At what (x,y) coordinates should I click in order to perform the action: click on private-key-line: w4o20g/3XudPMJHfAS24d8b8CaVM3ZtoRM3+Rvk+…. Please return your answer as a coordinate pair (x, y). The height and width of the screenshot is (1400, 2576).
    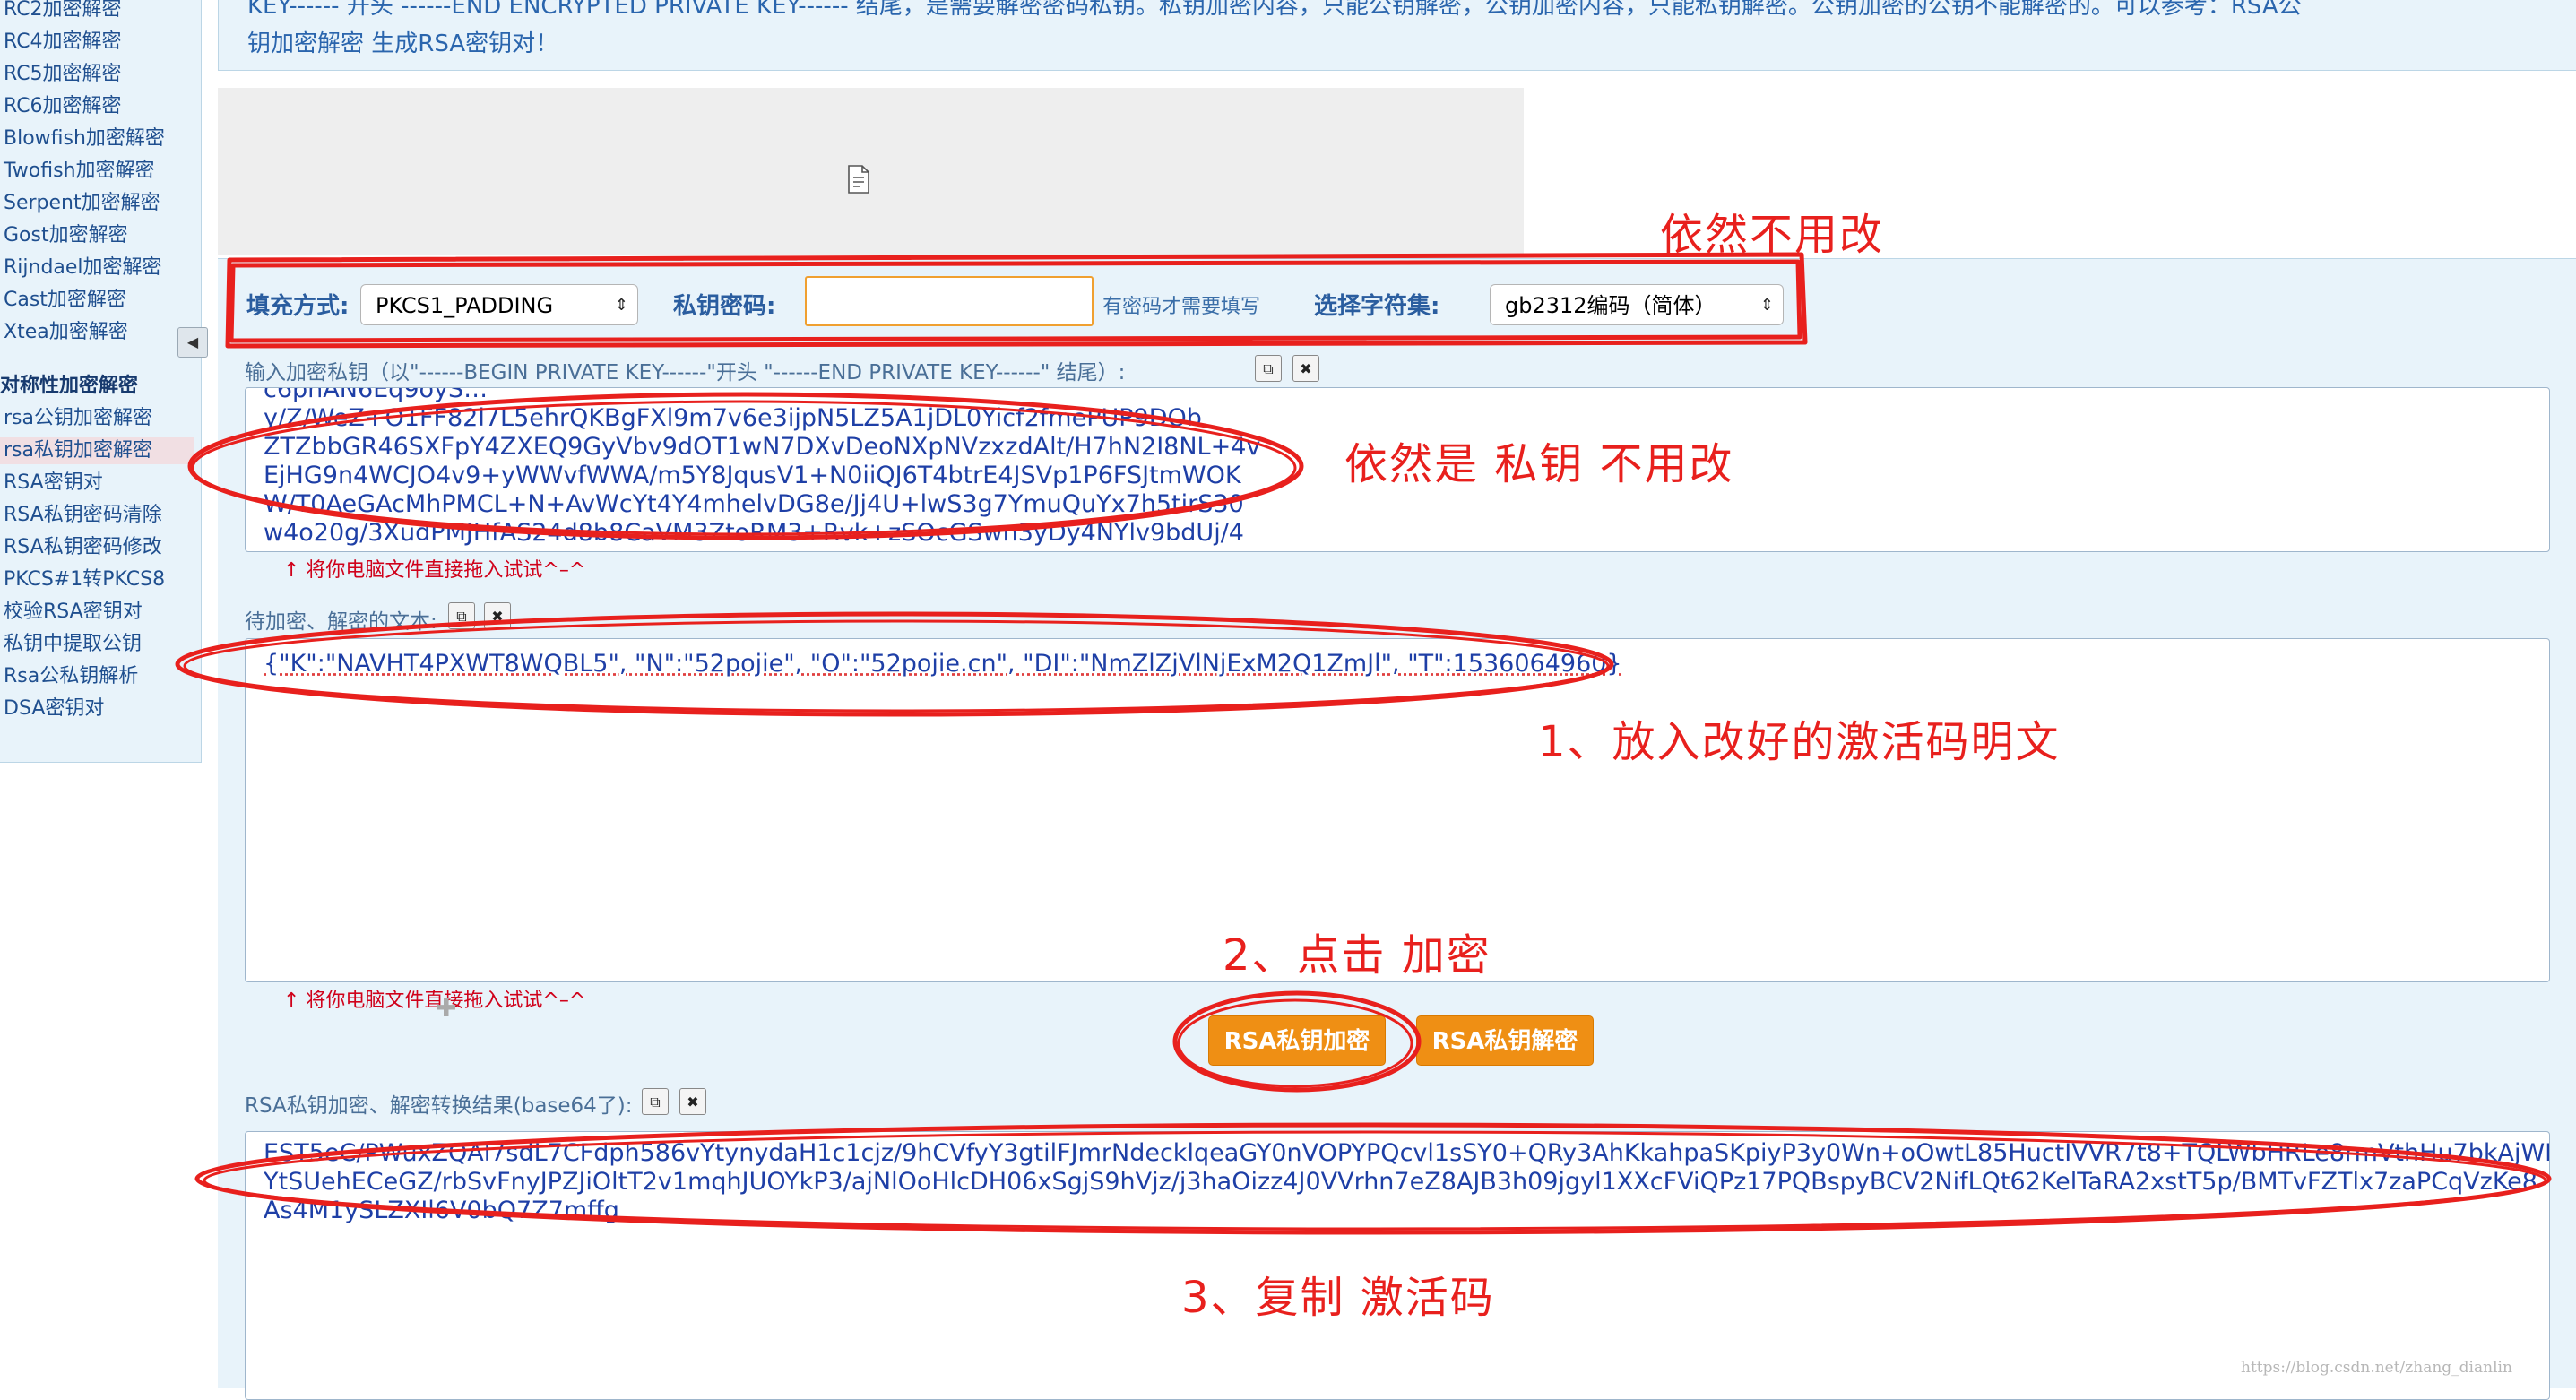
    Looking at the image, I should click on (754, 533).